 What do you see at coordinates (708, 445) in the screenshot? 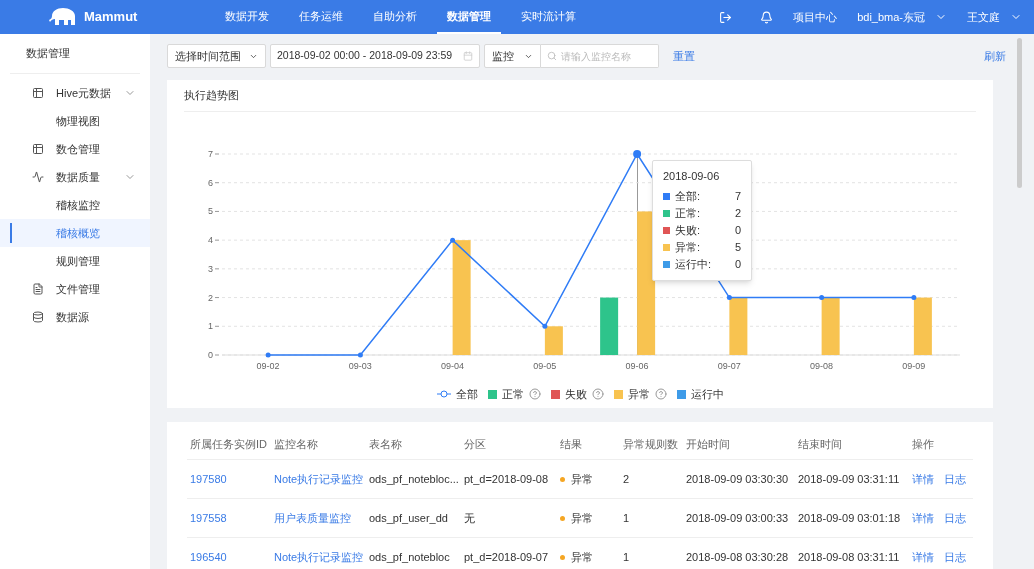
I see `column-header: 开始时间` at bounding box center [708, 445].